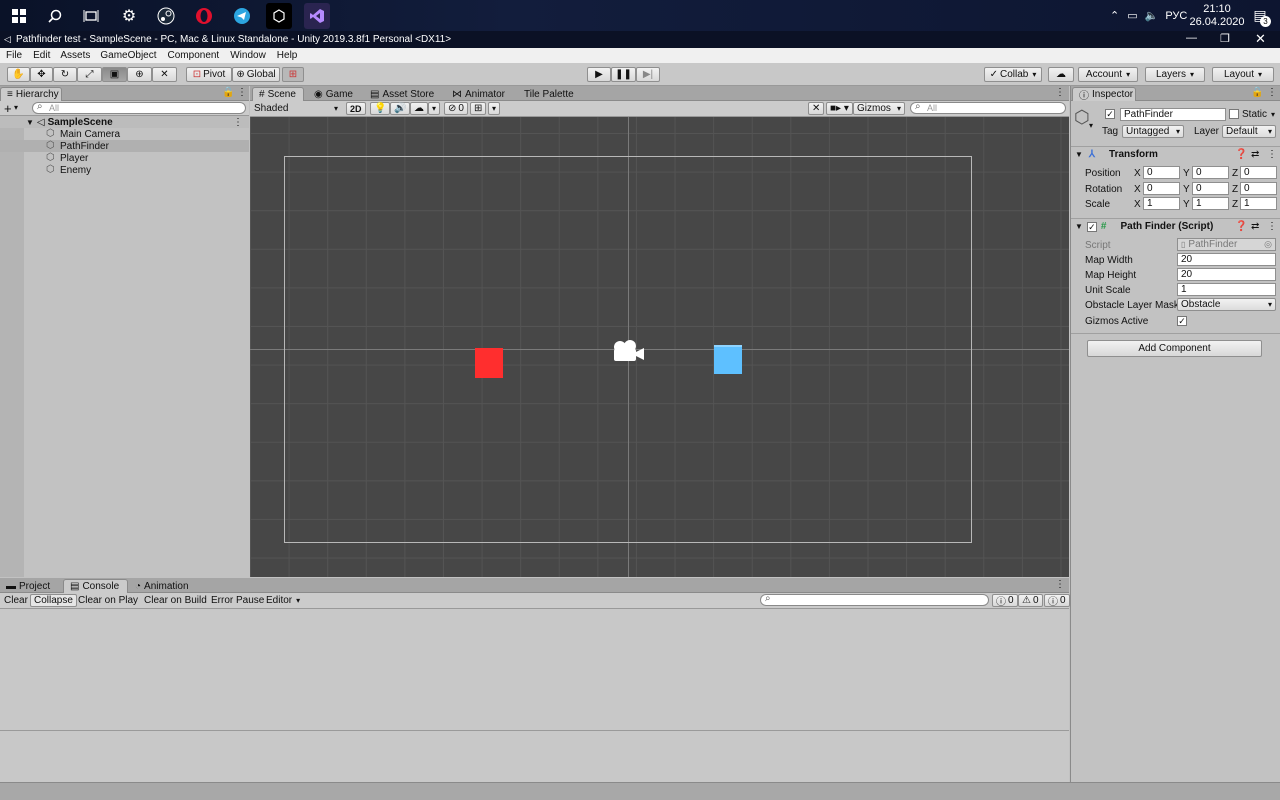 The height and width of the screenshot is (800, 1280). I want to click on hierarchy-item-pathfinder: ⬡ PathFinder, so click(124, 146).